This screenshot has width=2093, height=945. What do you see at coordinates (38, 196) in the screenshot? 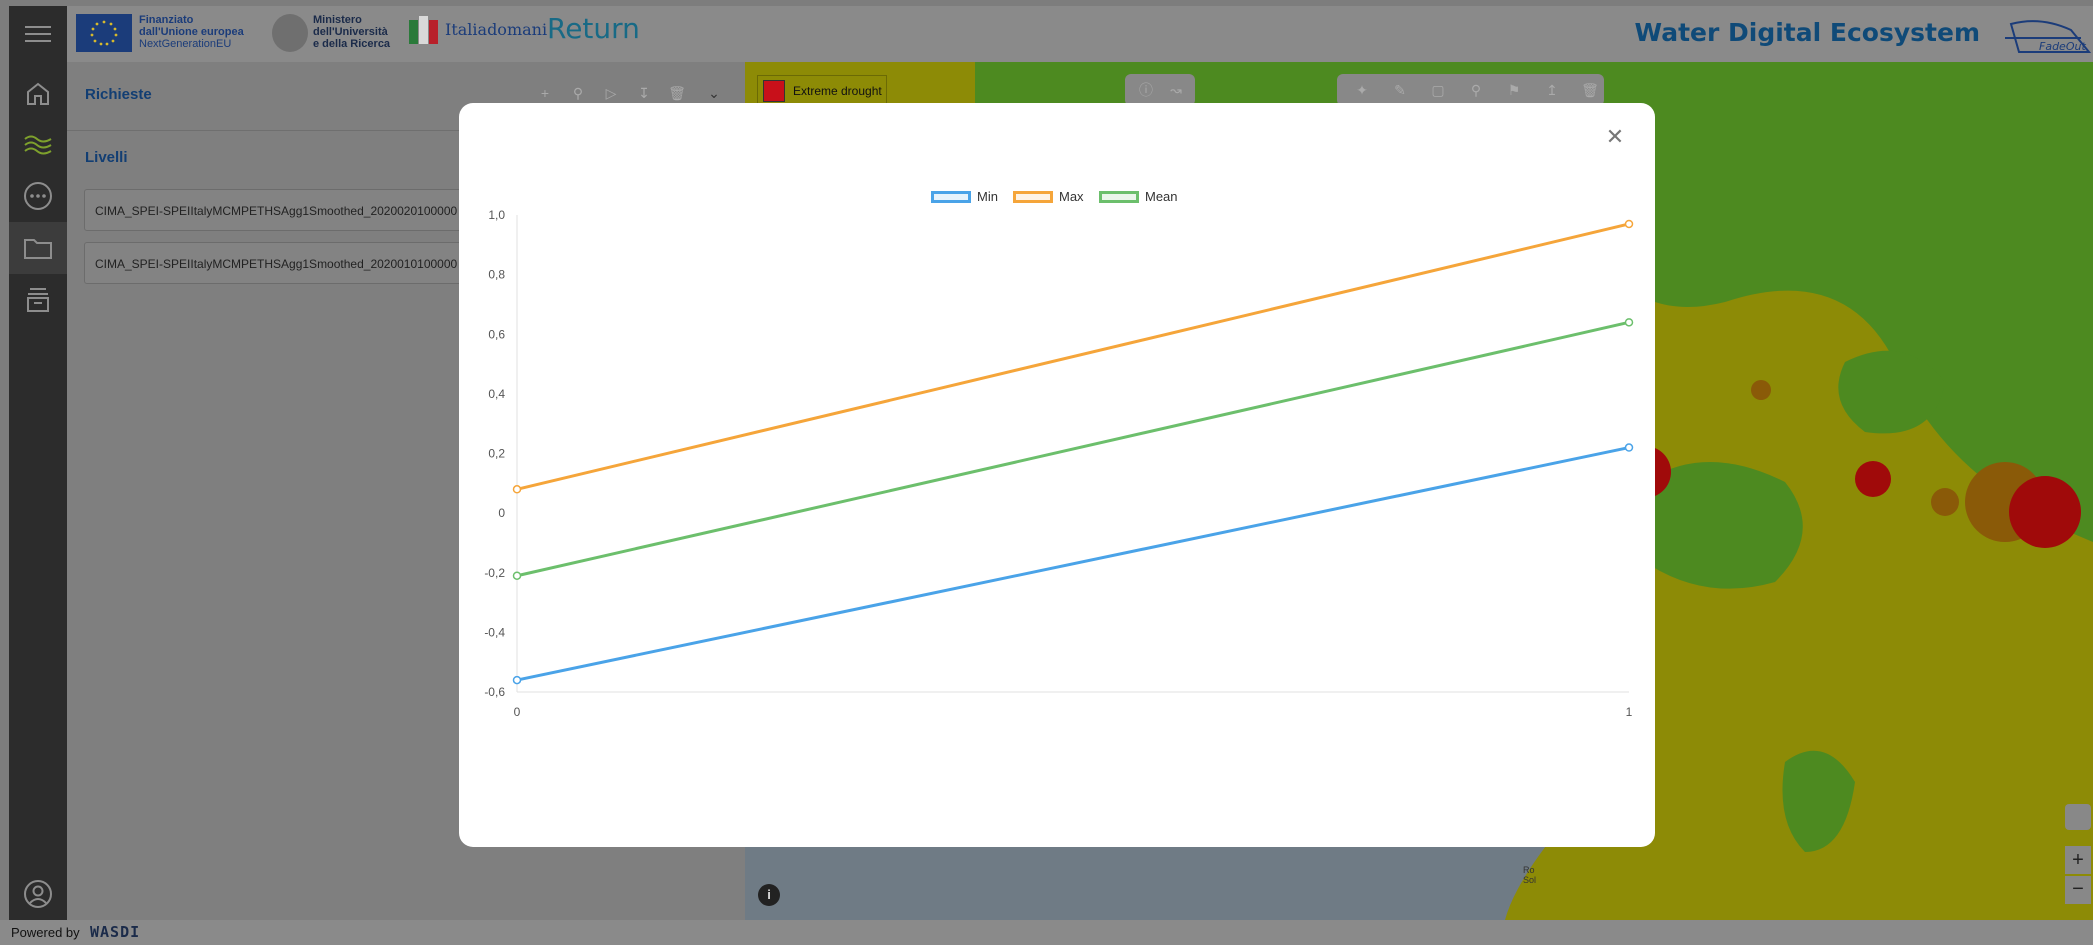
I see `more-icon` at bounding box center [38, 196].